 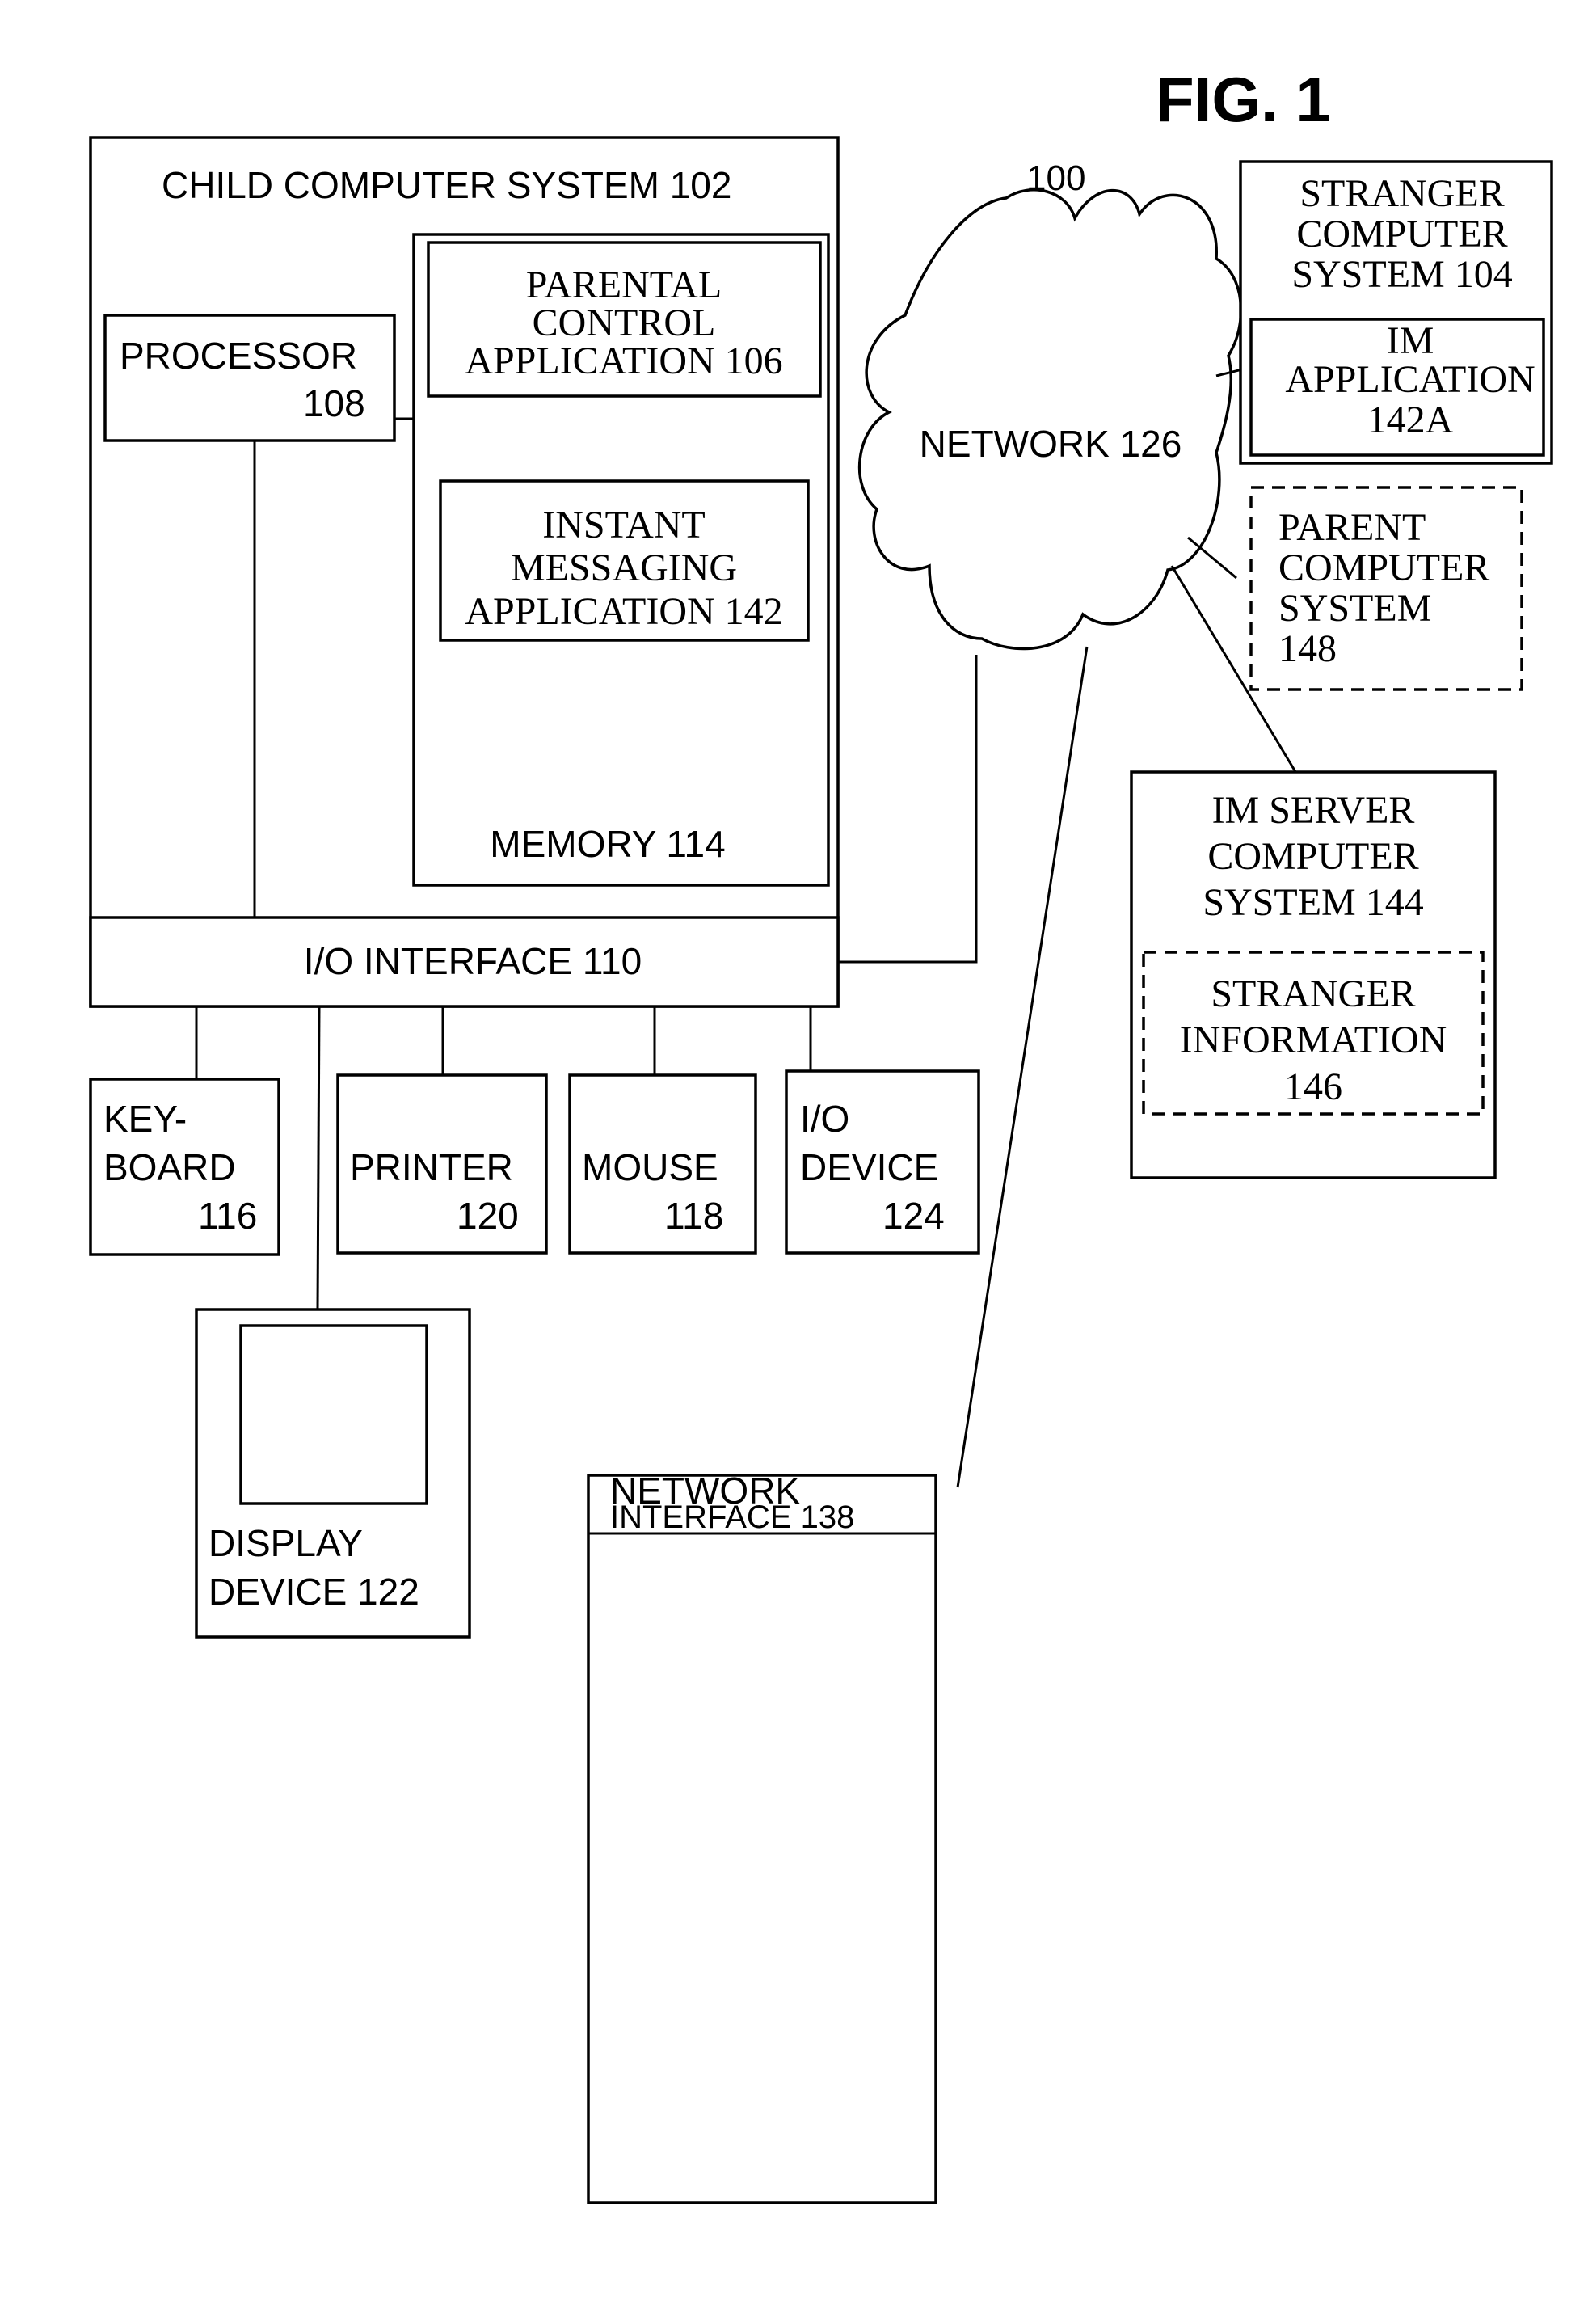 I want to click on svg-text: SYSTEM 104, so click(x=1401, y=274).